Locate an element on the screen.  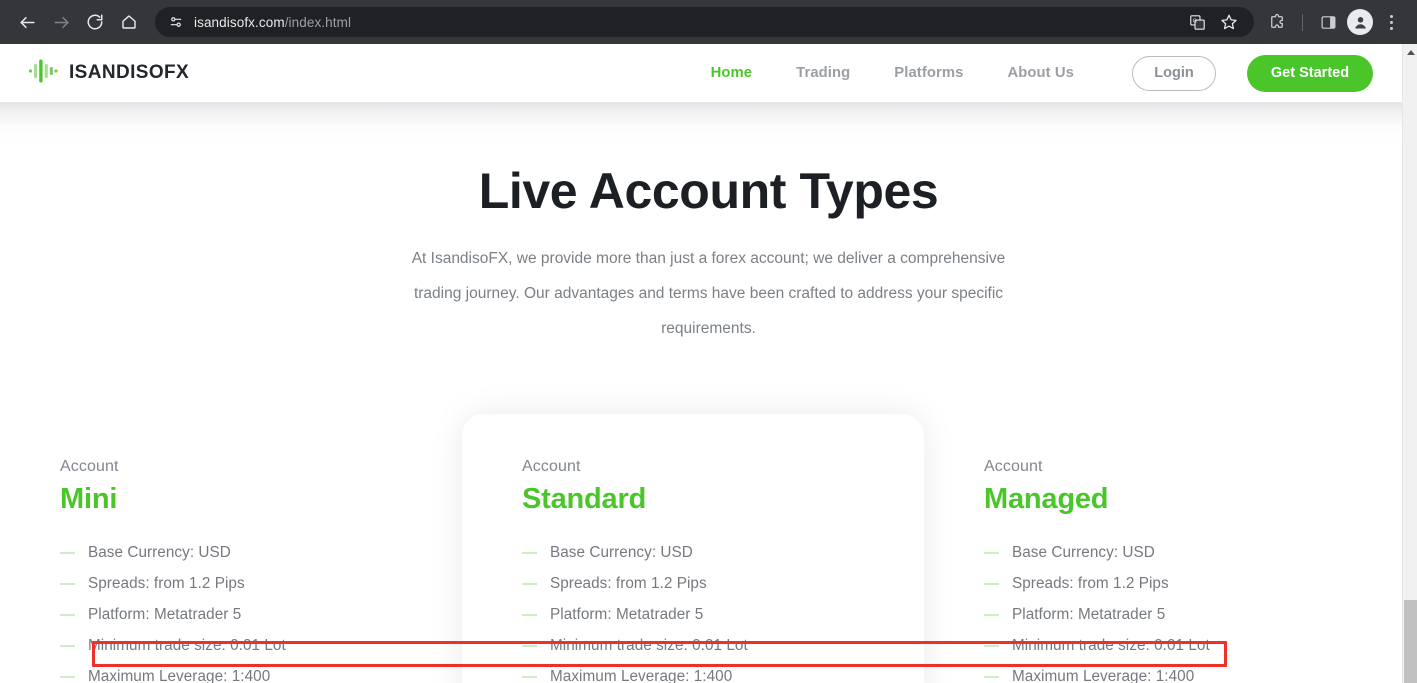
page-title: Live Account Types is located at coordinates (708, 191).